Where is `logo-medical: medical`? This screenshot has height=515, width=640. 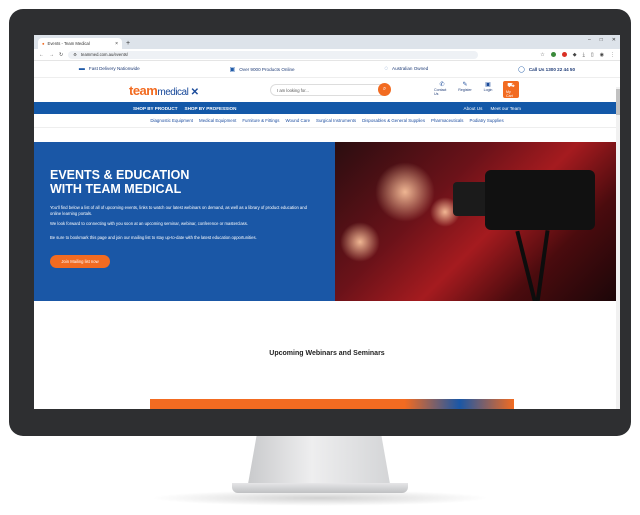
logo-medical: medical is located at coordinates (173, 92).